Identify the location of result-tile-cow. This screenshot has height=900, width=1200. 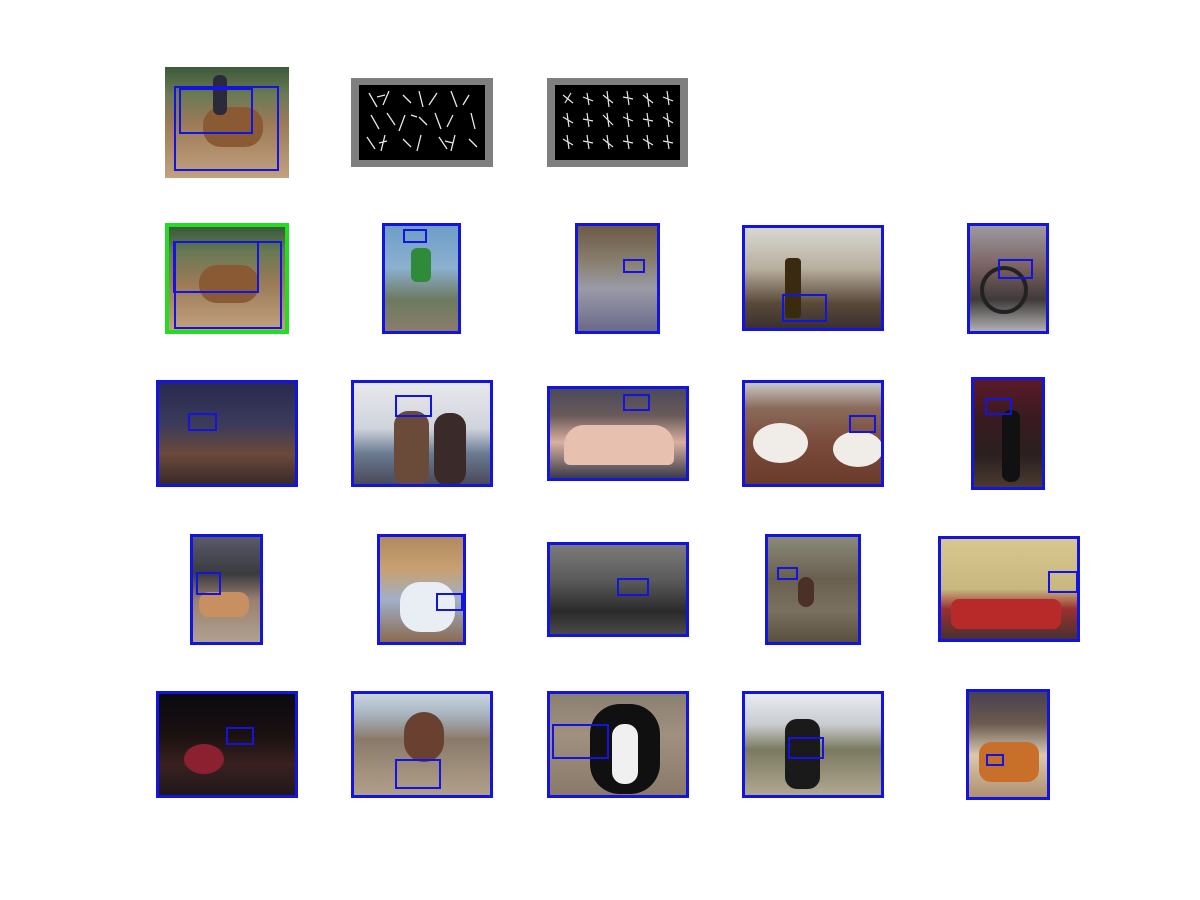
(813, 744).